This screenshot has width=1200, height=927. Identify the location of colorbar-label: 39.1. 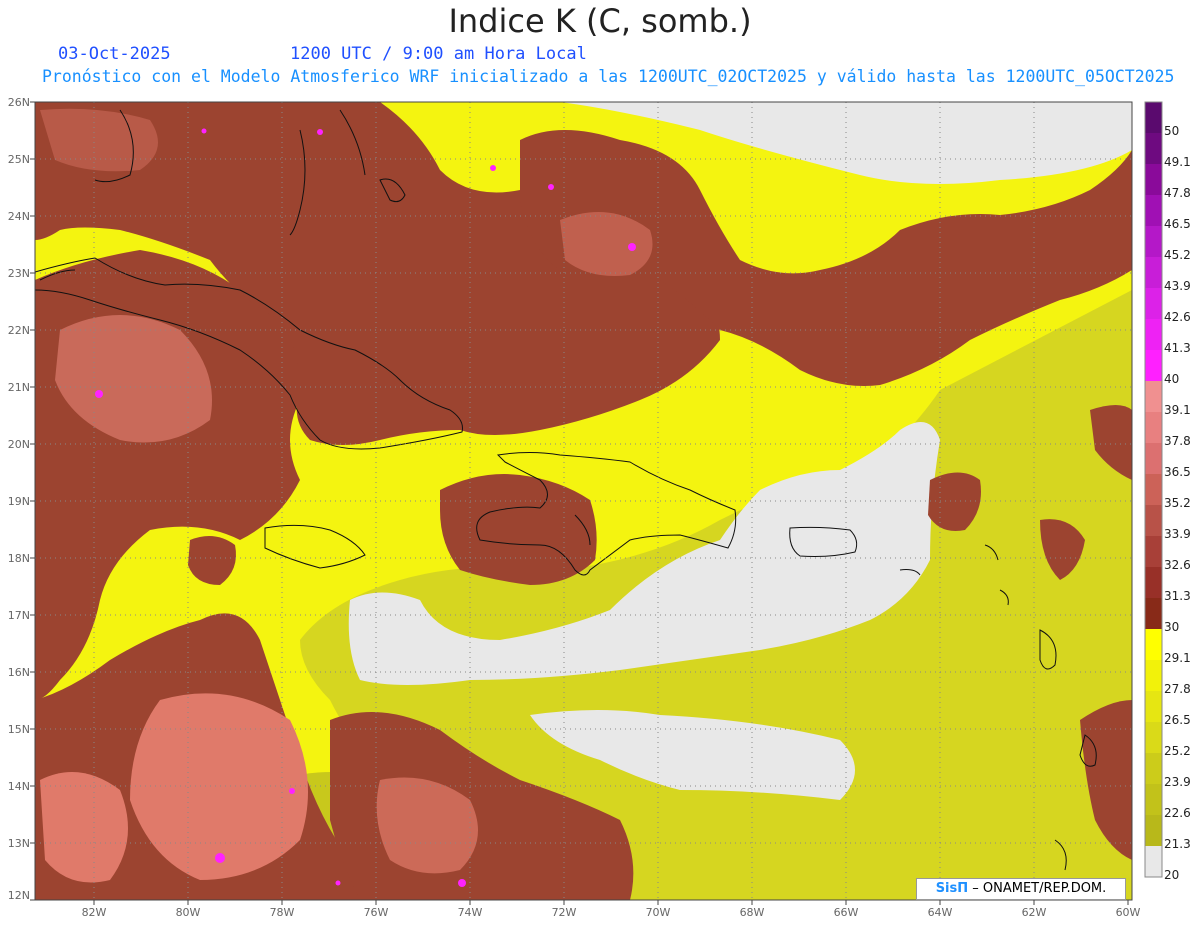
(1177, 410).